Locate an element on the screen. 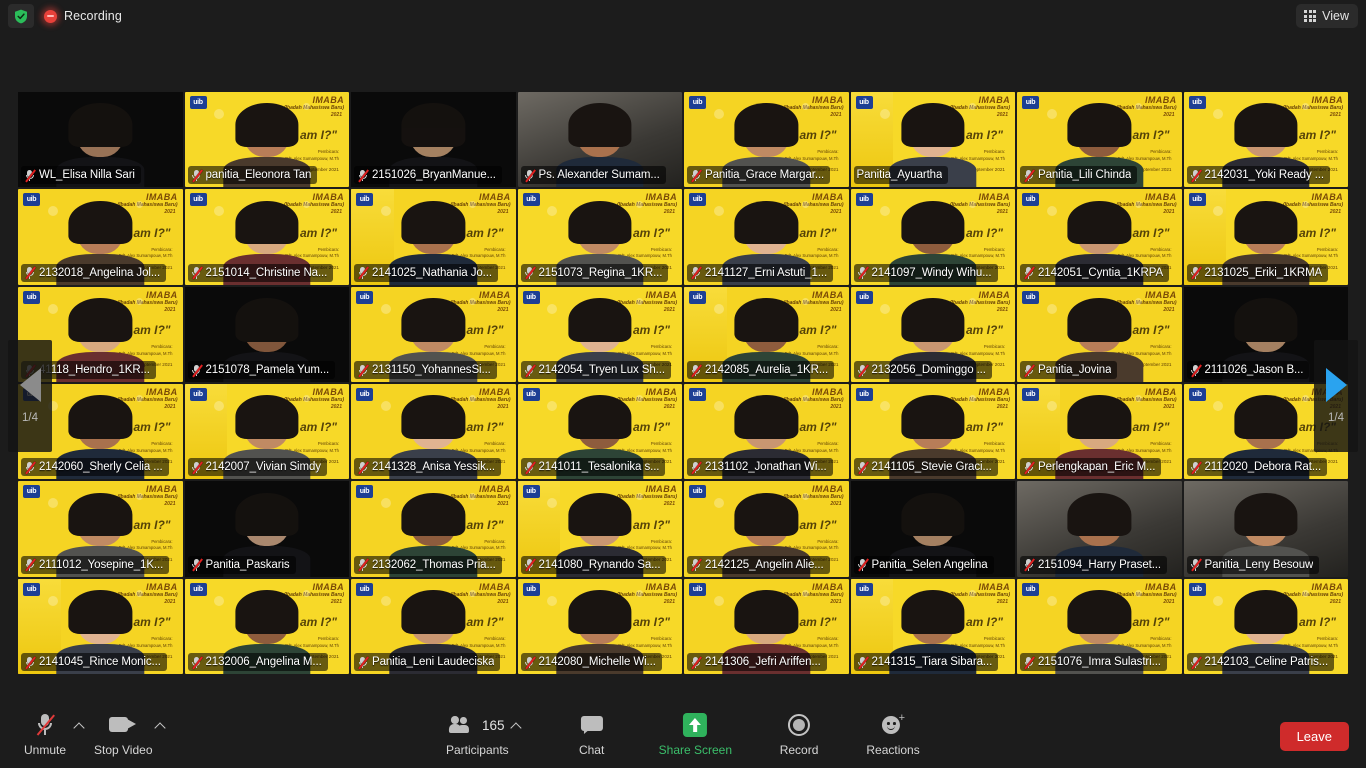 The image size is (1366, 768). participant-tile: Panitia_Leny Besouw is located at coordinates (1265, 529).